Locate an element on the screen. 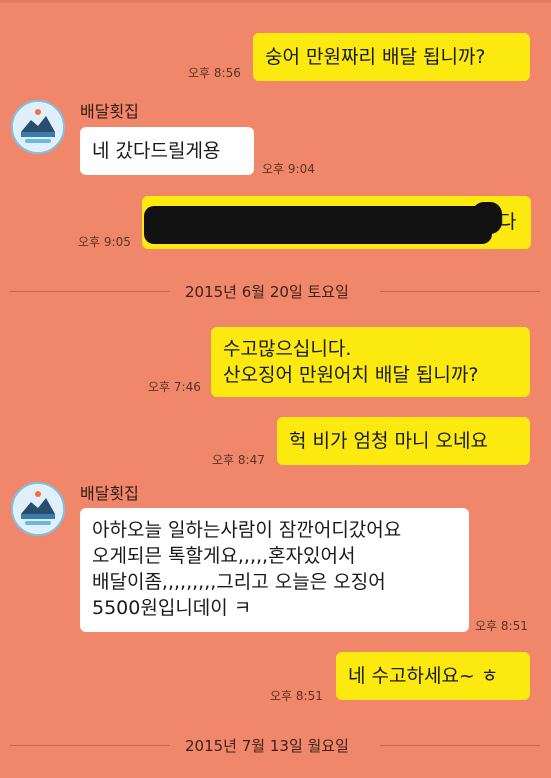 The image size is (551, 778). incoming-message: 네 갔다드릴게용 is located at coordinates (167, 151).